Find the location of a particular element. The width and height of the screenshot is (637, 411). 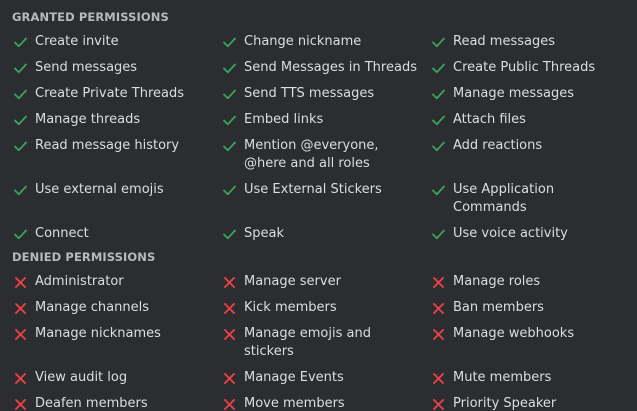

granted-permission-send-messages-in-threads: Send Messages in Threads is located at coordinates (325, 68).